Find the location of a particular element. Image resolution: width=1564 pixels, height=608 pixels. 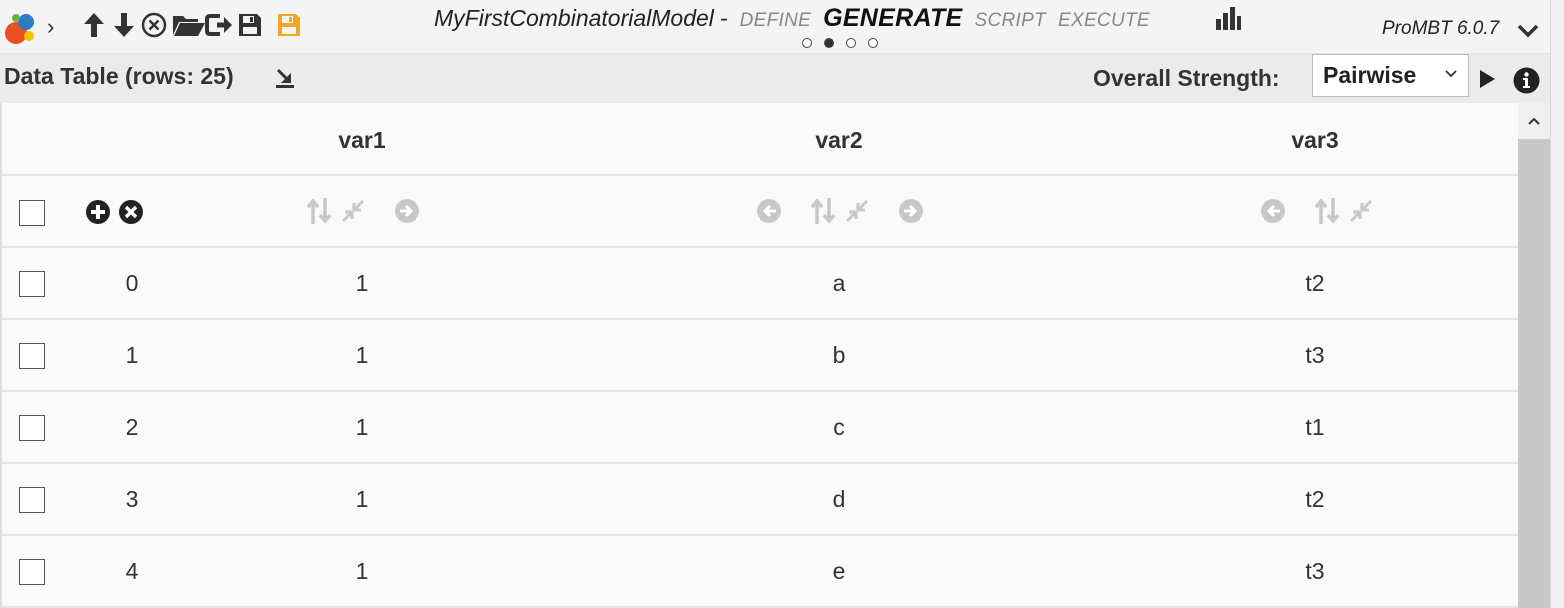

table-header-row: var1 var2 var3 is located at coordinates (760, 139).